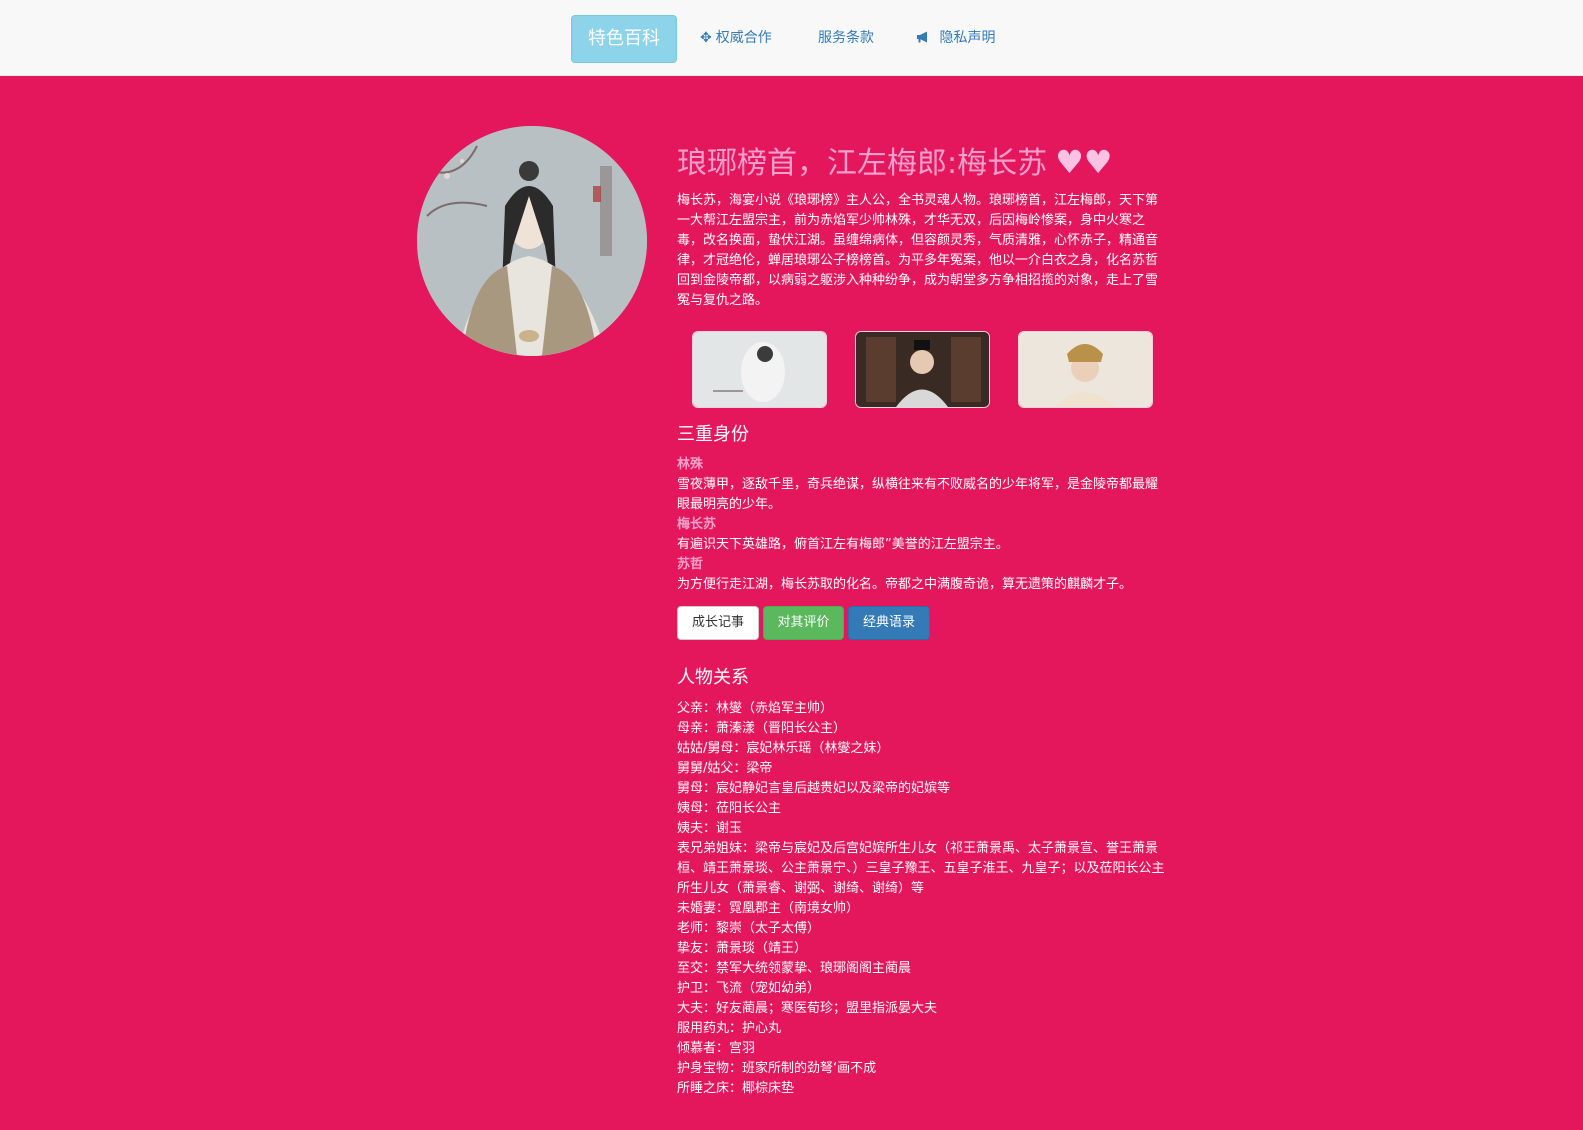 The width and height of the screenshot is (1583, 1130). What do you see at coordinates (905, 584) in the screenshot?
I see `identity-desc-suzhe: 为方便行走江湖，梅长苏取的化名。帝都之中满腹奇诡，算无遗策的麒麟才子。` at bounding box center [905, 584].